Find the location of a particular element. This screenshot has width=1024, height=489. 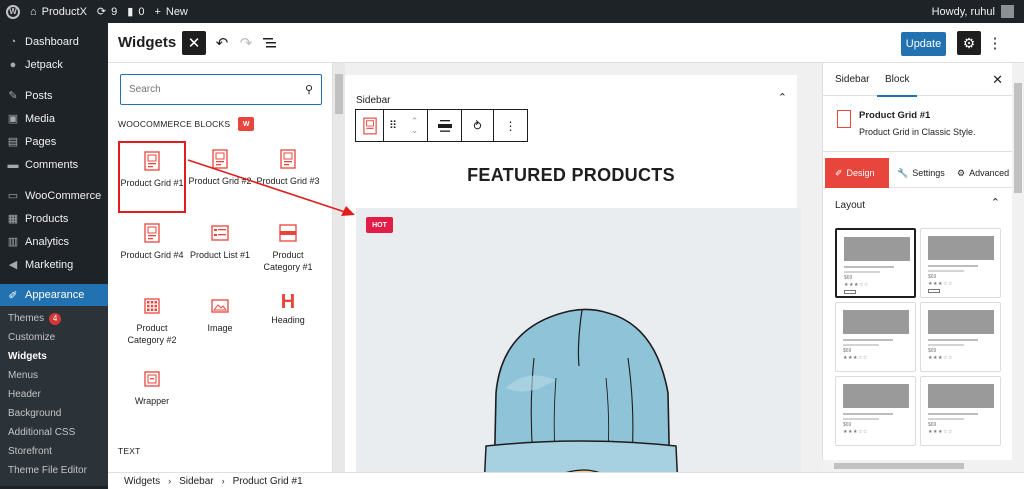

submenu-item-additional-css: Additional CSS is located at coordinates (54, 432).